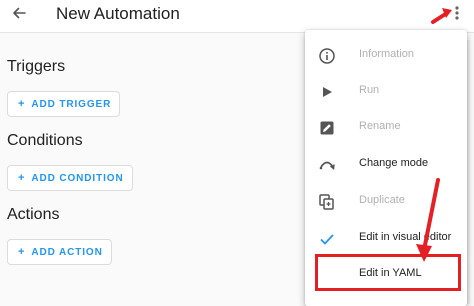 The image size is (474, 306). I want to click on add-trigger-label: ADD TRIGGER, so click(71, 104).